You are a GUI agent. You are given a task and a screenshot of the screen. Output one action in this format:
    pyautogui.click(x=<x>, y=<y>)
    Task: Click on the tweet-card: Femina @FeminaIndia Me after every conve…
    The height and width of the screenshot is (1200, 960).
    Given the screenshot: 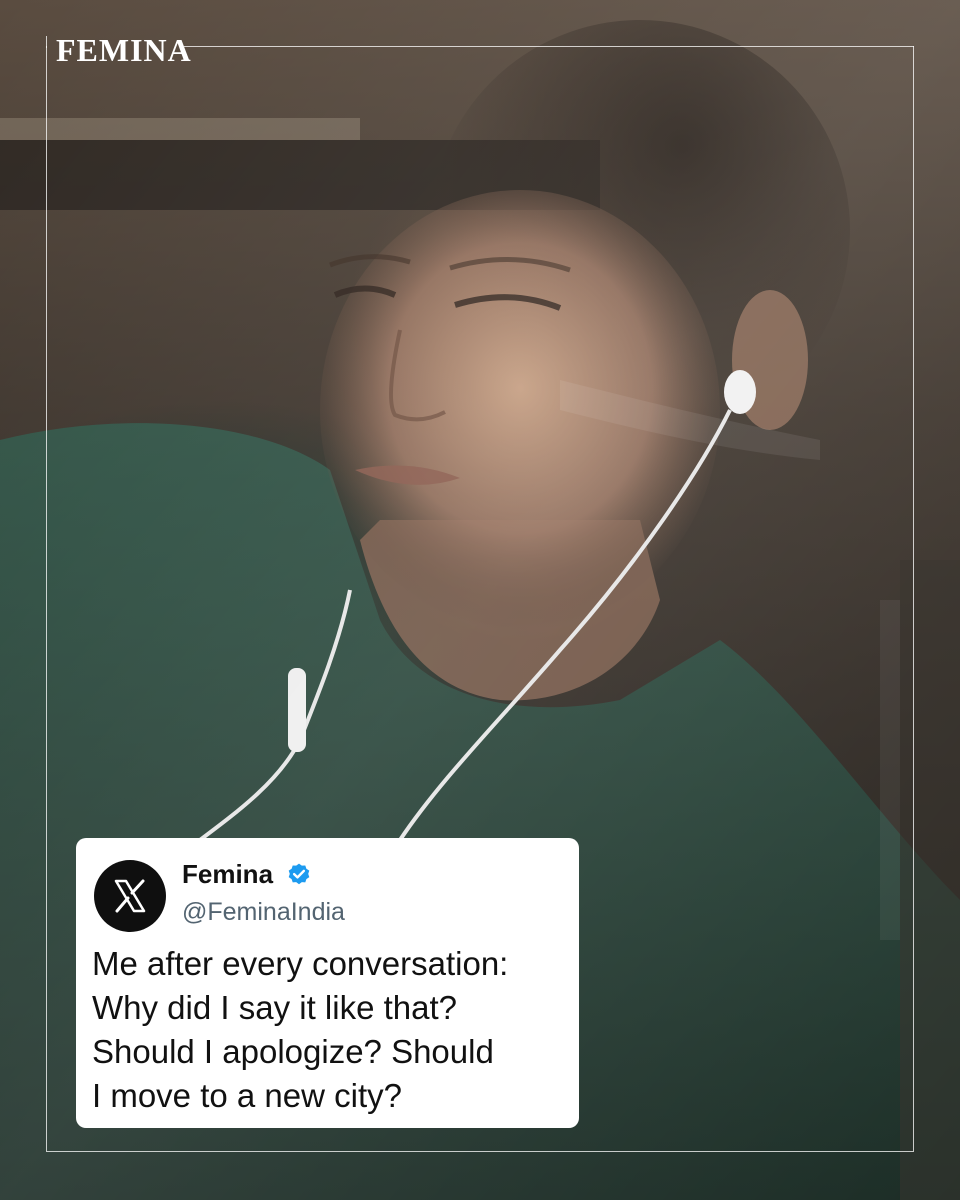 What is the action you would take?
    pyautogui.click(x=327, y=983)
    